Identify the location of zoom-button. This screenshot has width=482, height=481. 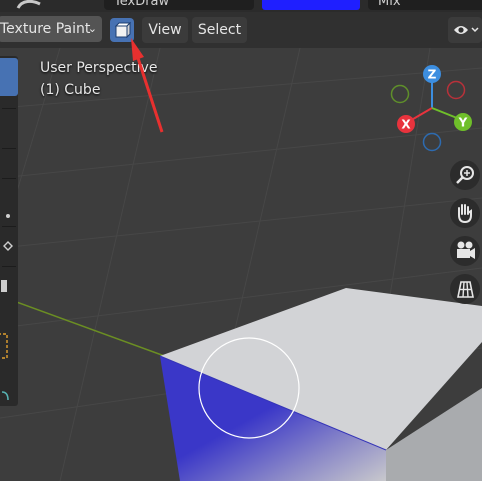
(465, 175).